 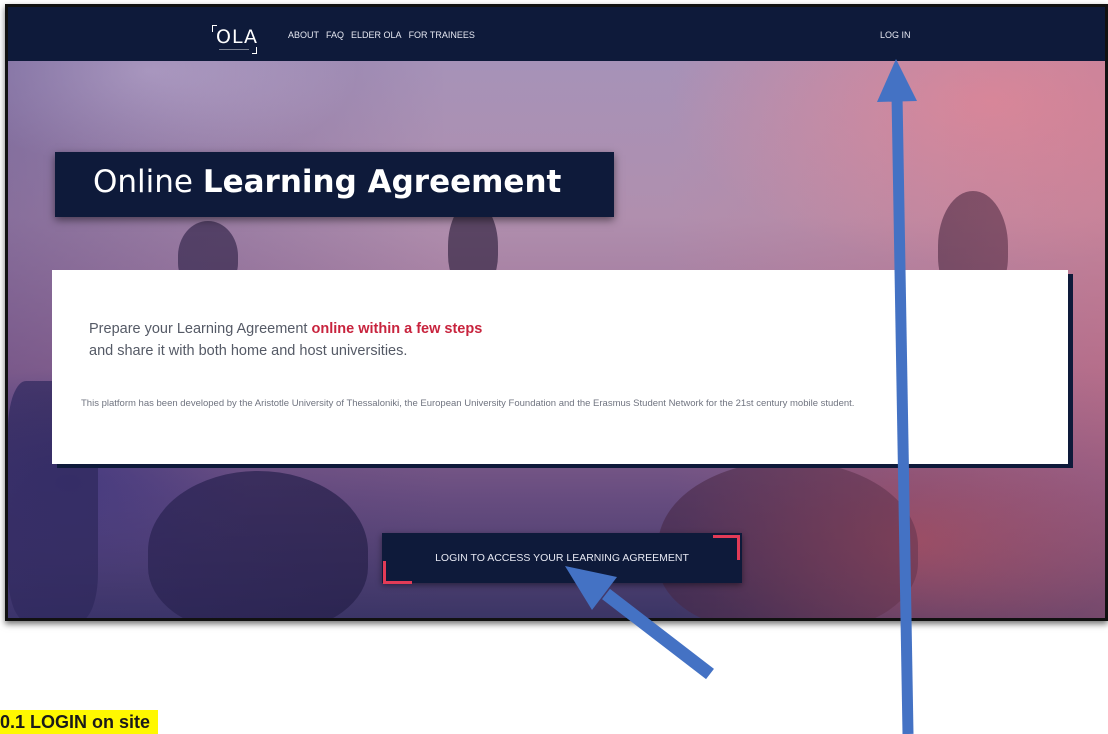 I want to click on nav-links: ABOUT FAQ ELDER OLA FOR TRAINEES, so click(x=381, y=35).